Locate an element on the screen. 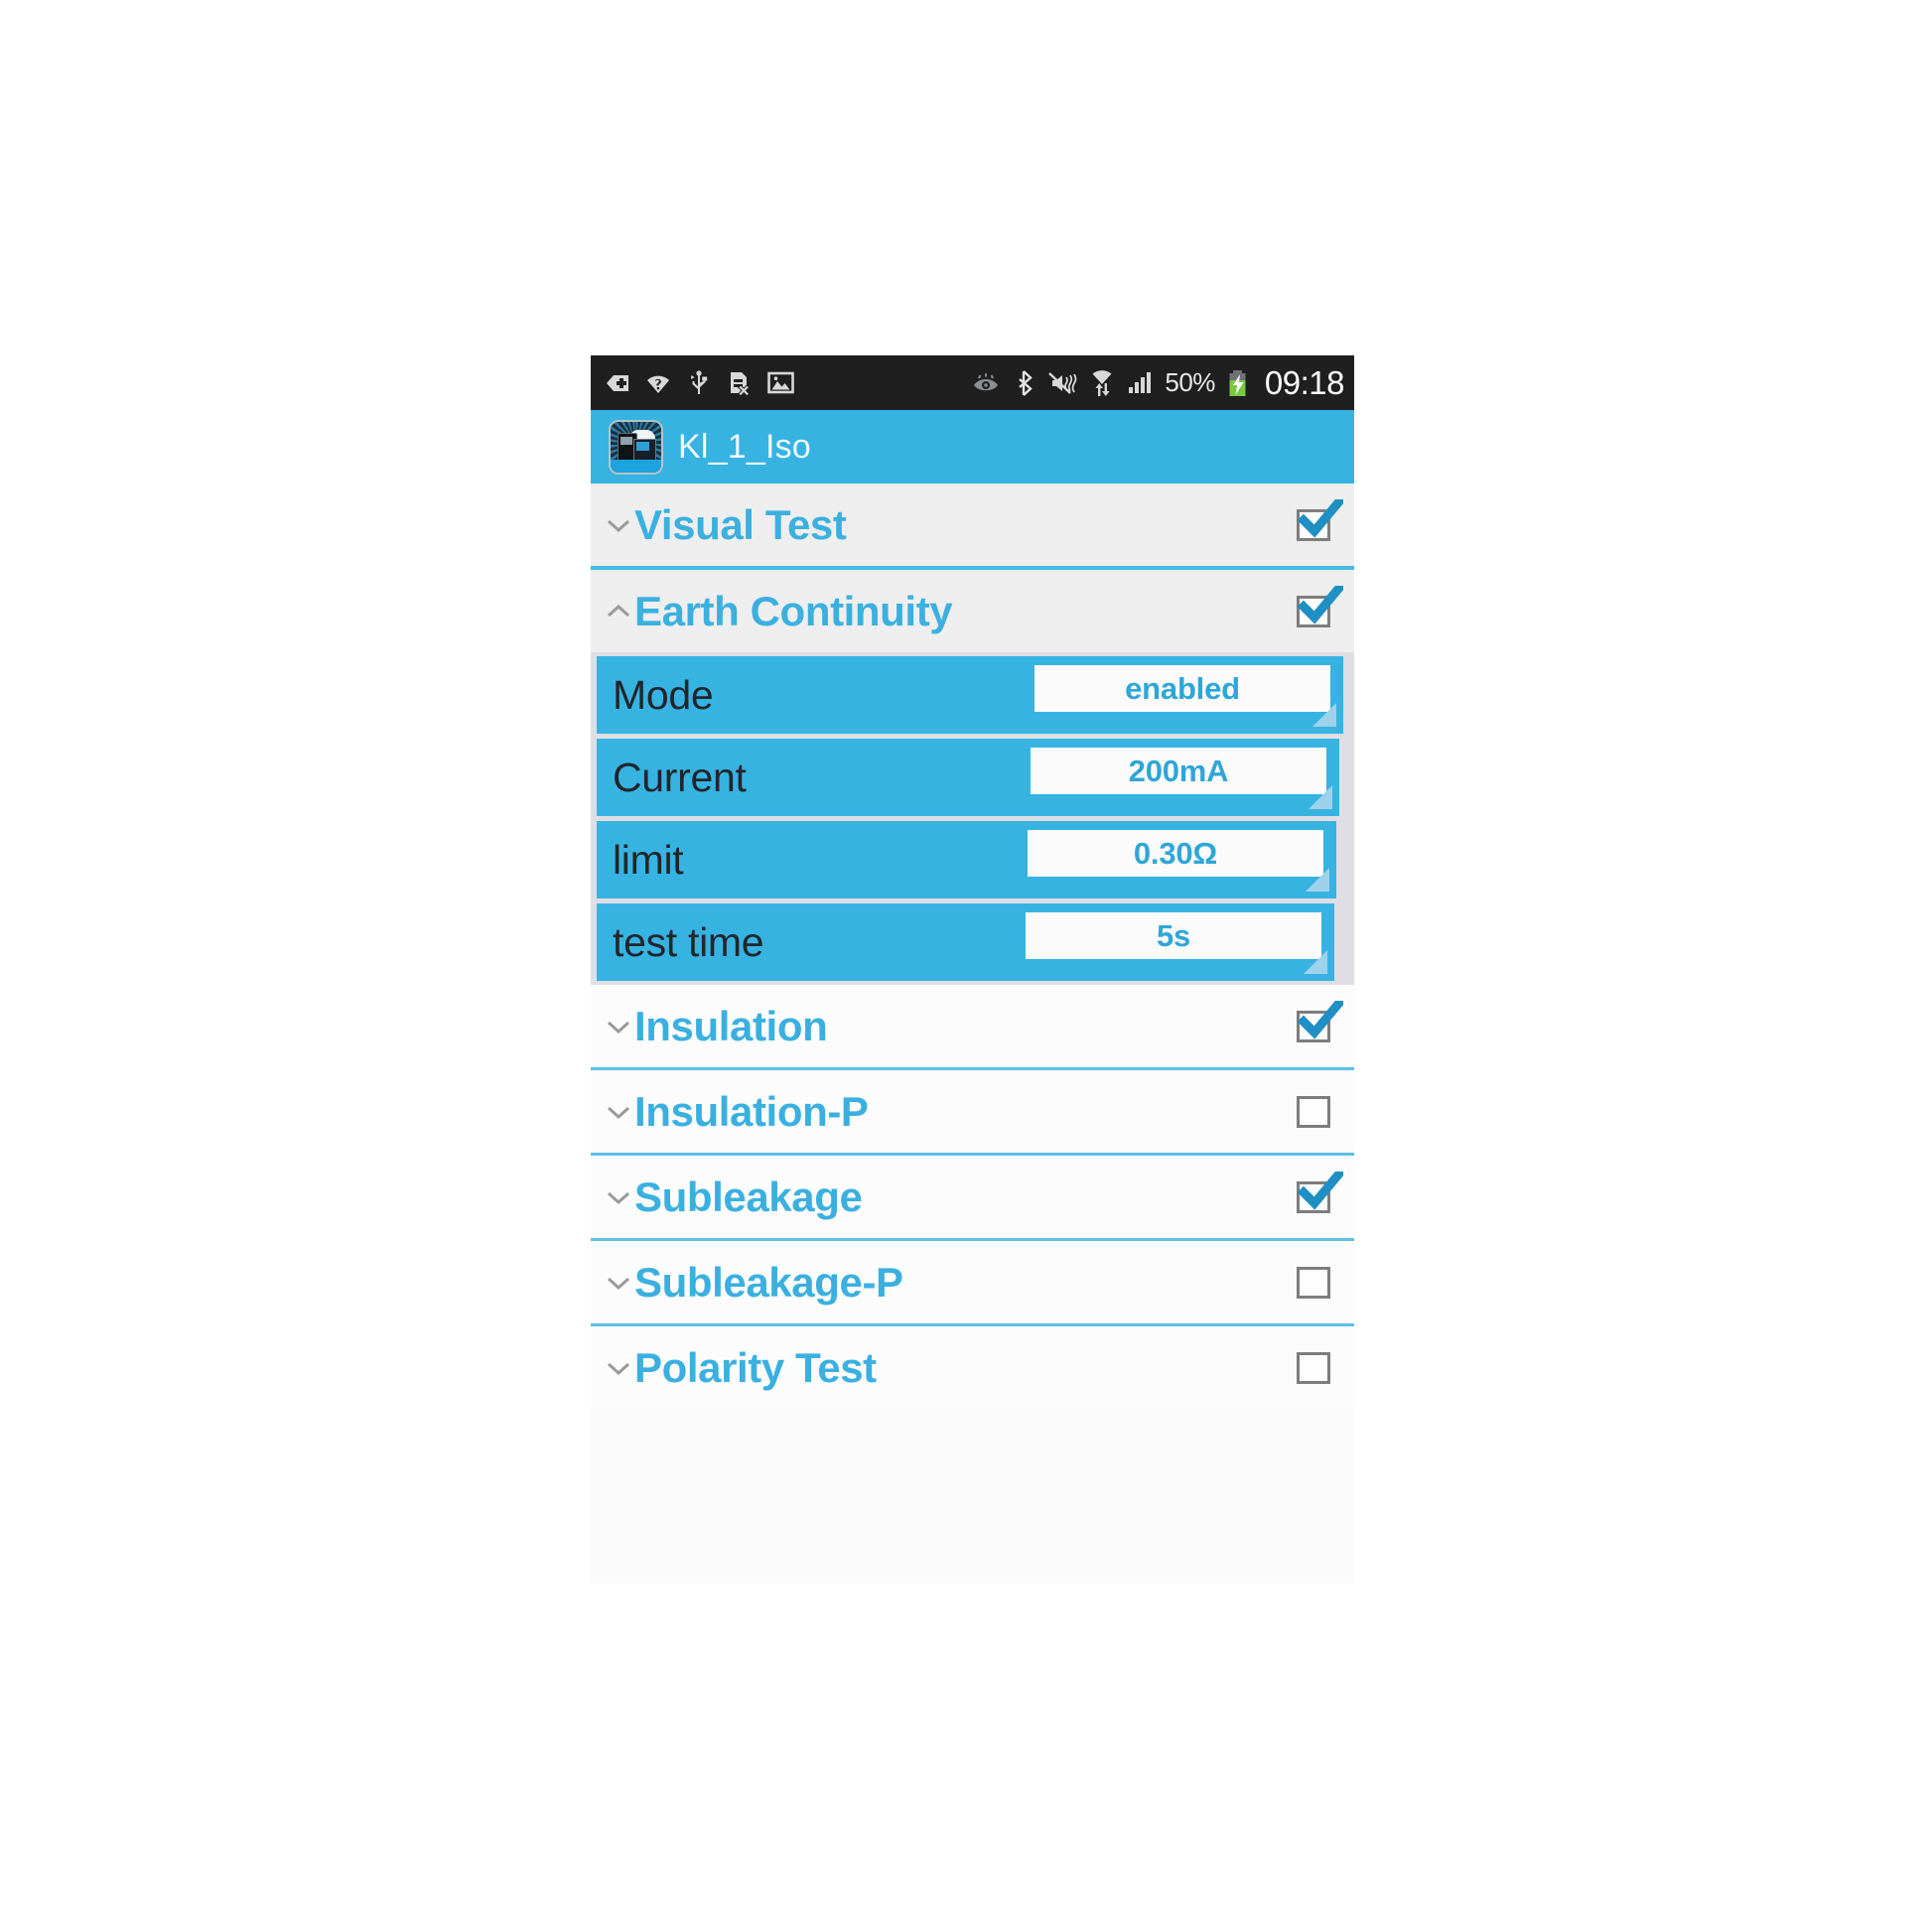 This screenshot has height=1932, width=1932. section-label: Earth Continuity is located at coordinates (793, 610).